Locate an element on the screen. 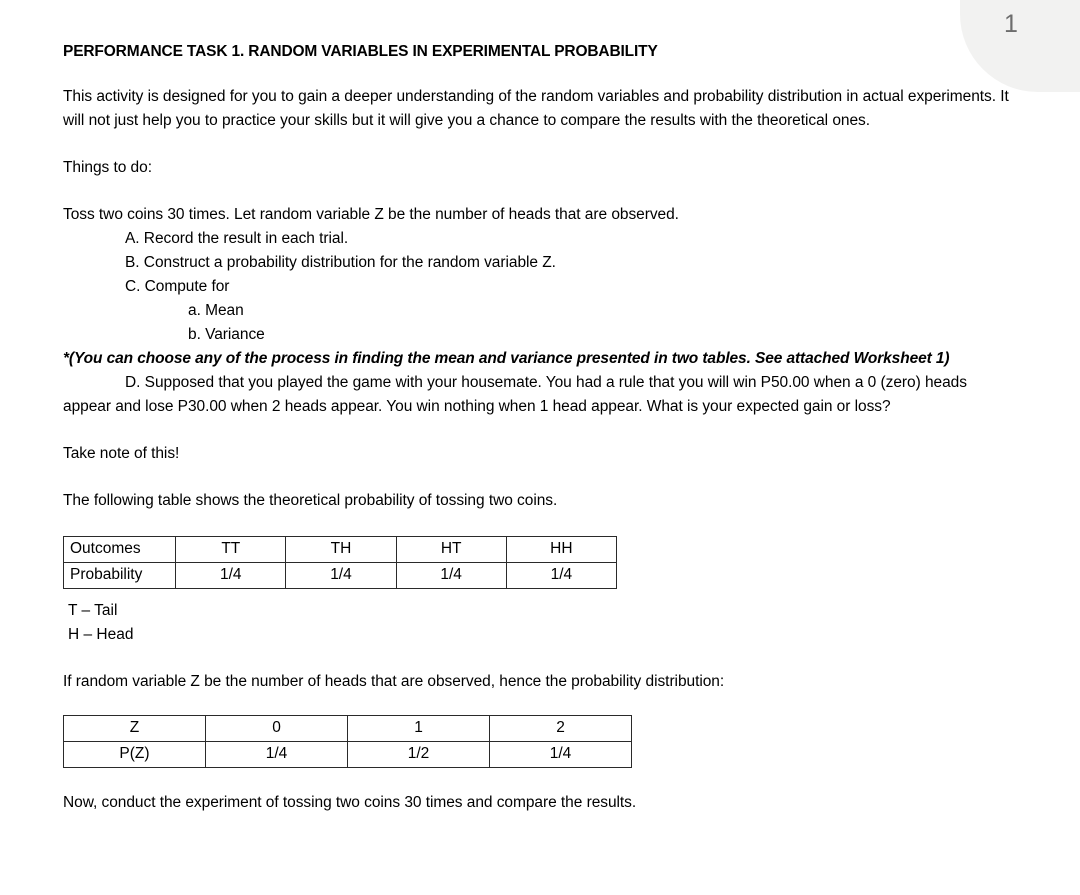 The width and height of the screenshot is (1080, 895). table-row: Z 0 1 2 is located at coordinates (347, 728).